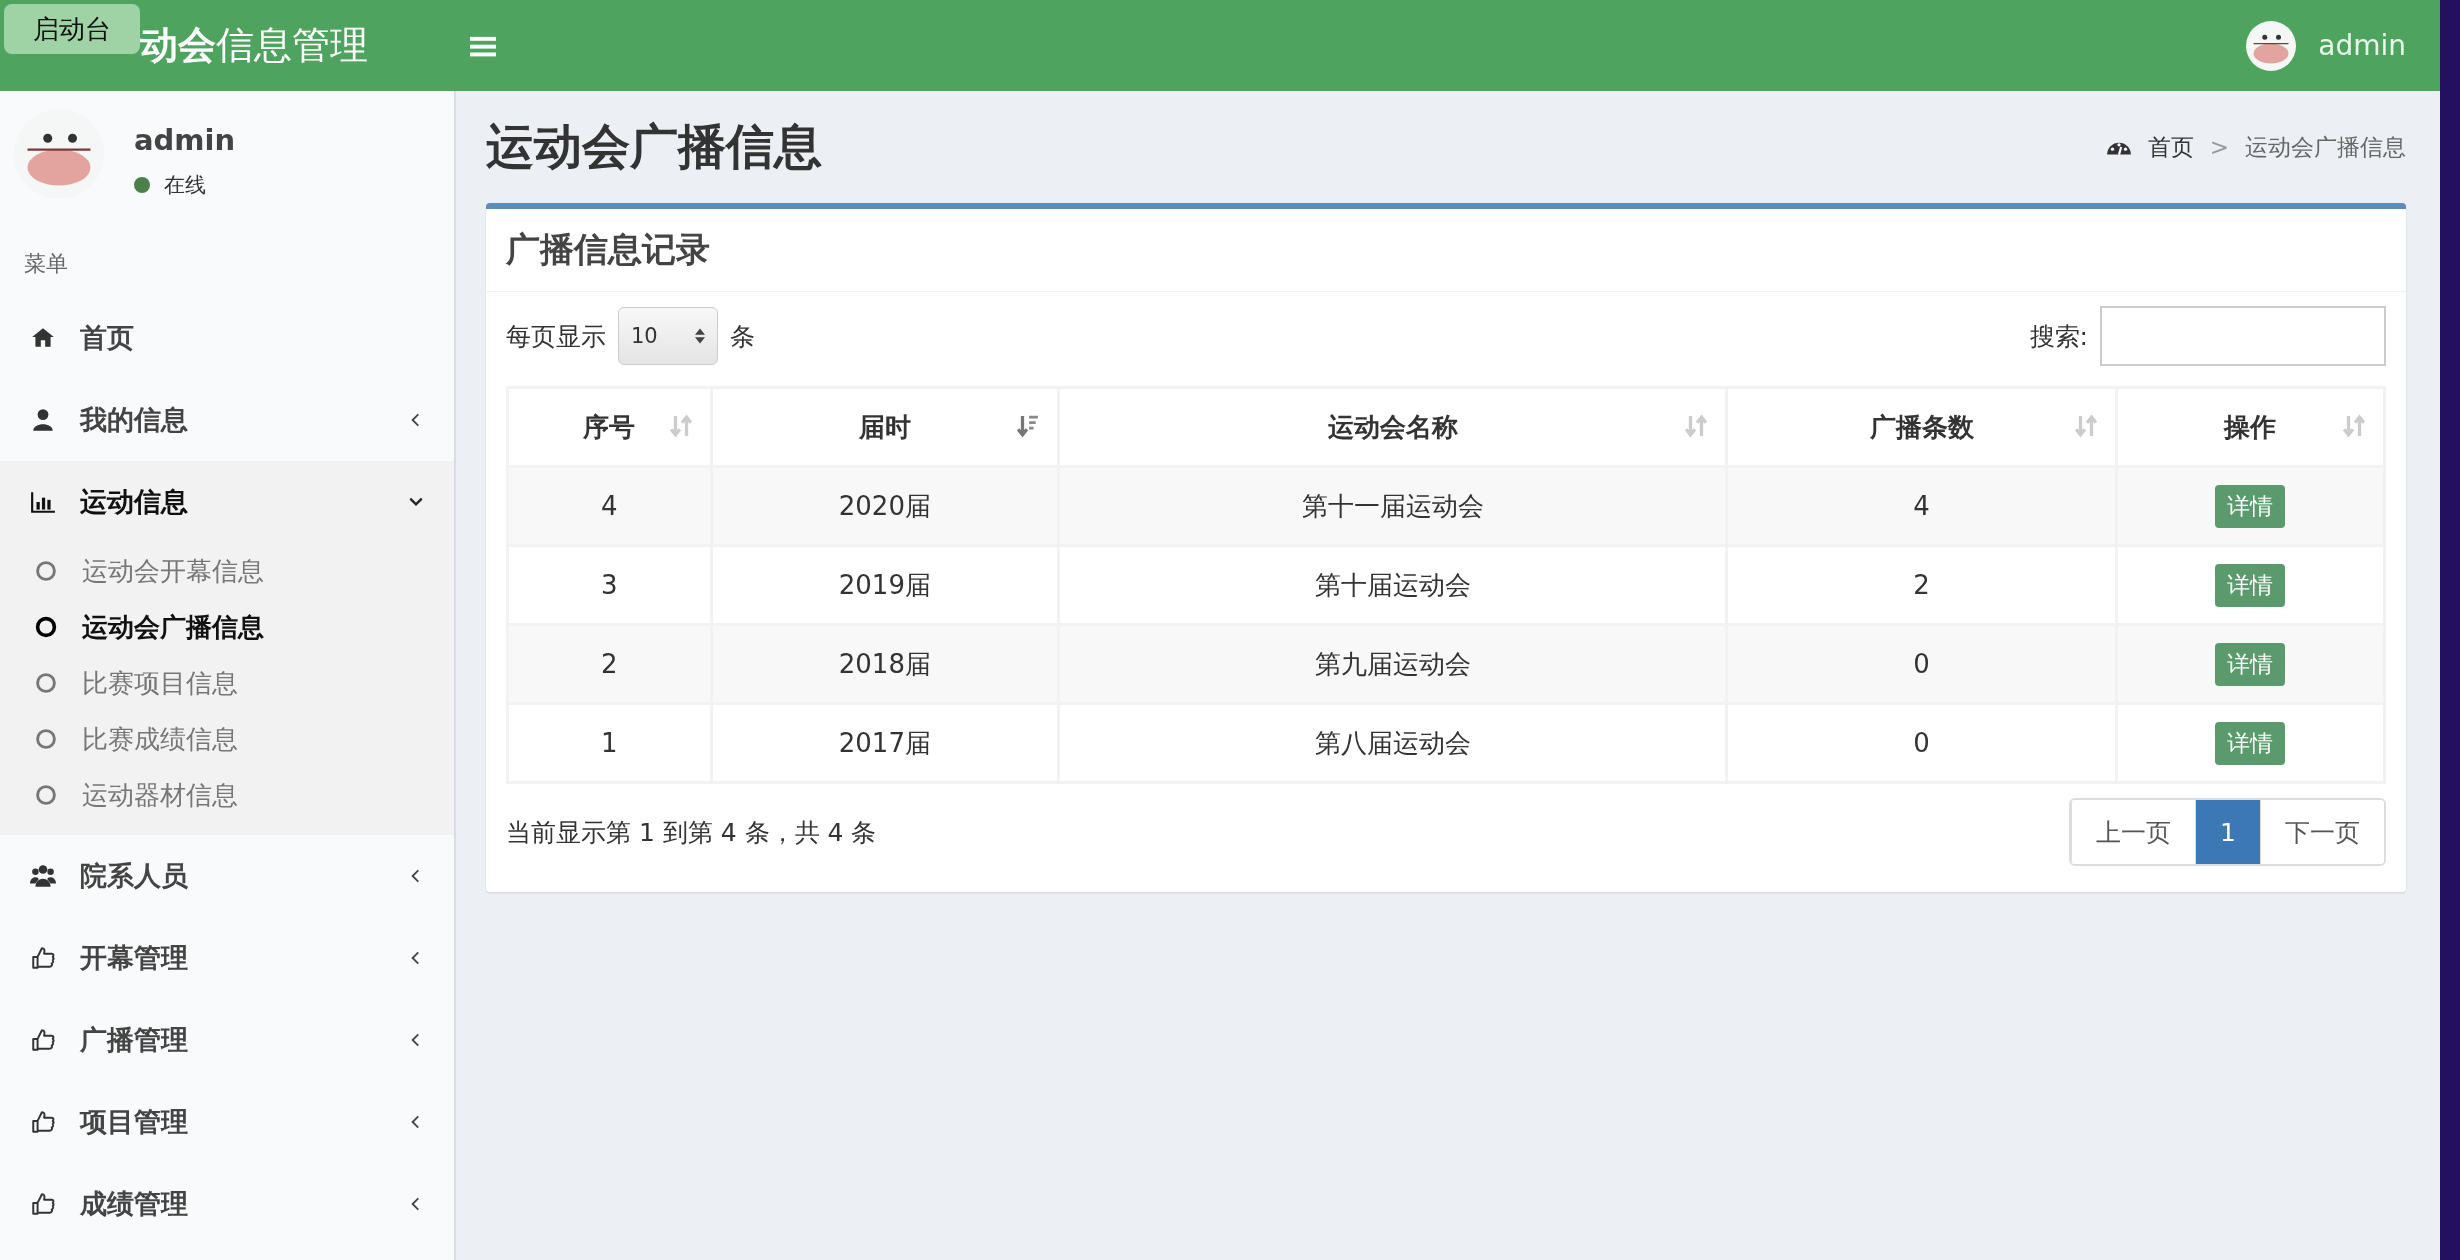 Image resolution: width=2460 pixels, height=1260 pixels. Describe the element at coordinates (1446, 250) in the screenshot. I see `panel-title: 广播信息记录` at that location.